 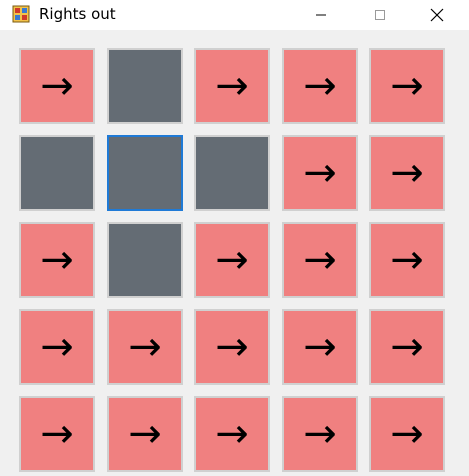 I want to click on tile-r3-c1-on: →, so click(x=57, y=260).